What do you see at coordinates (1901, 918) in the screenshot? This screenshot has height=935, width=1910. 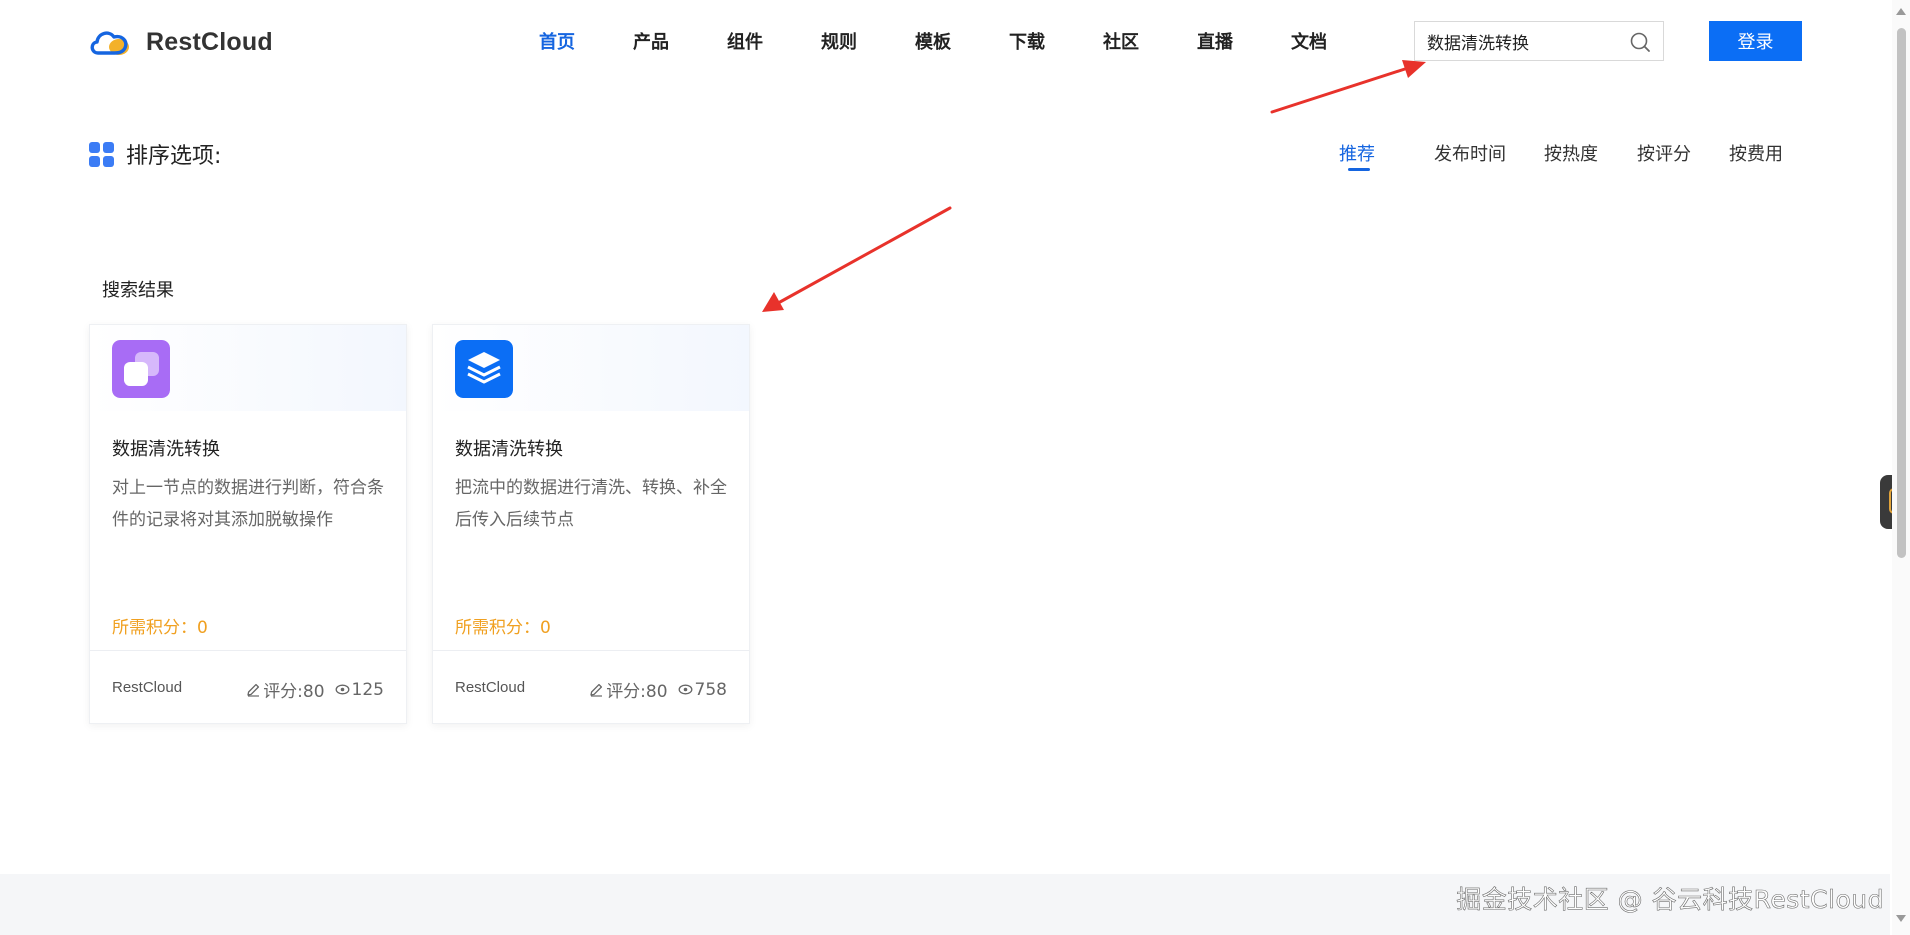 I see `scroll-down-arrow-icon` at bounding box center [1901, 918].